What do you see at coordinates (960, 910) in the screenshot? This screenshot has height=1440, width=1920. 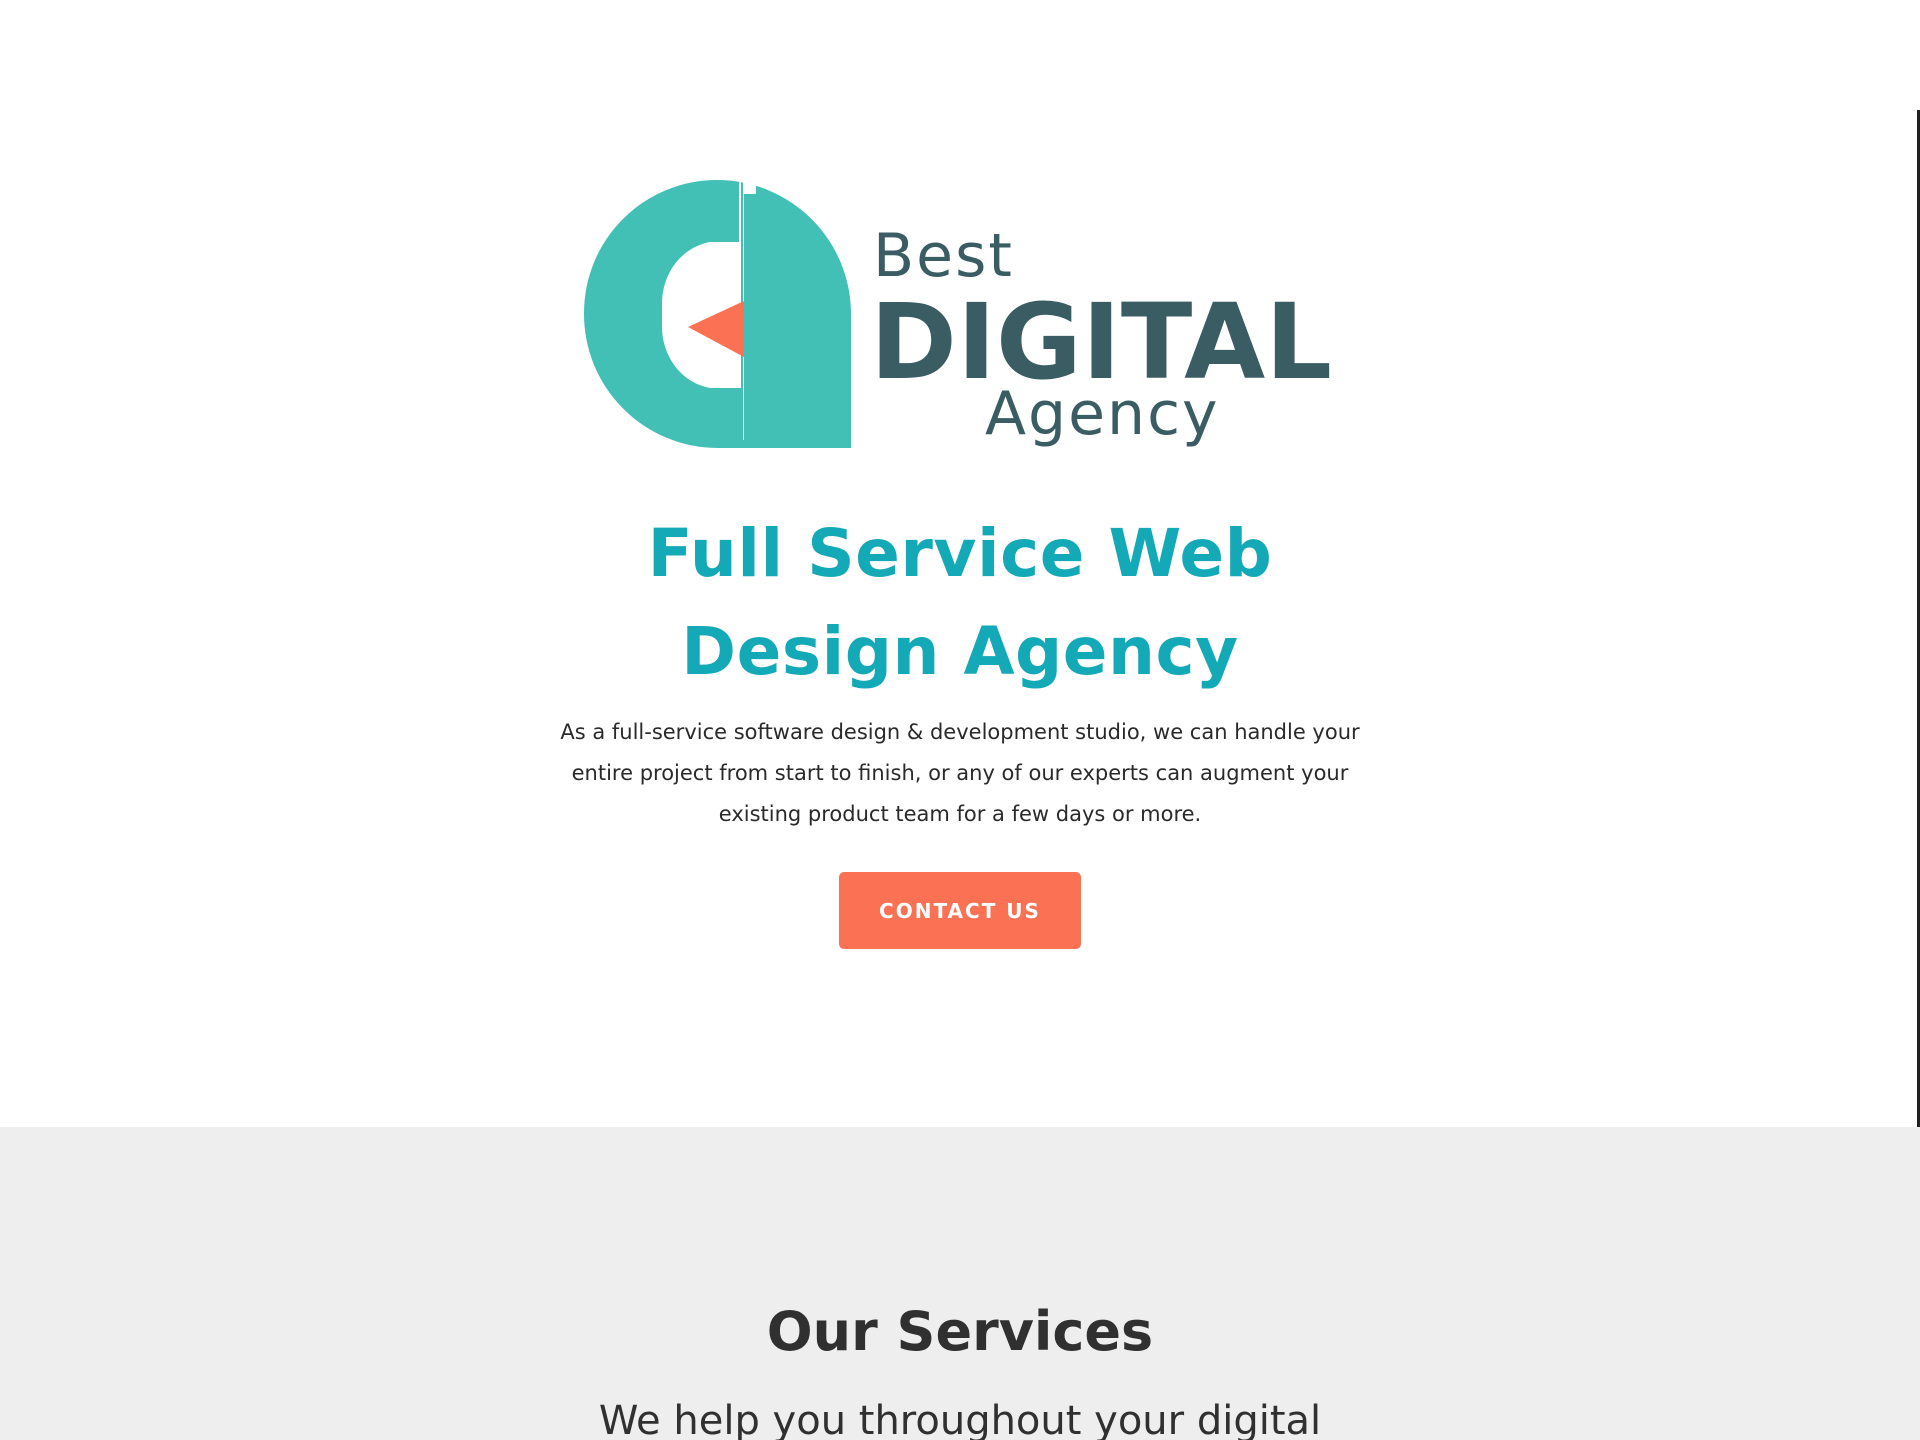 I see `contact-us-button: CONTACT US` at bounding box center [960, 910].